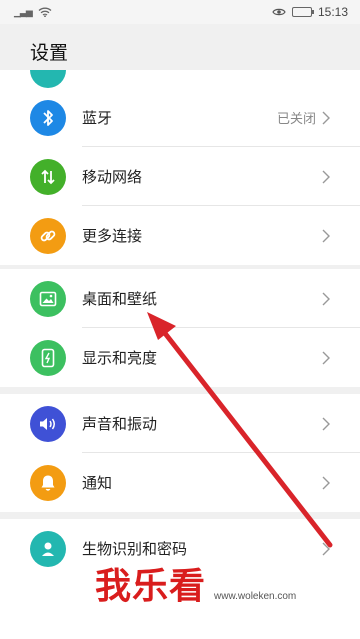 The image size is (360, 639). What do you see at coordinates (48, 423) in the screenshot?
I see `sound-icon` at bounding box center [48, 423].